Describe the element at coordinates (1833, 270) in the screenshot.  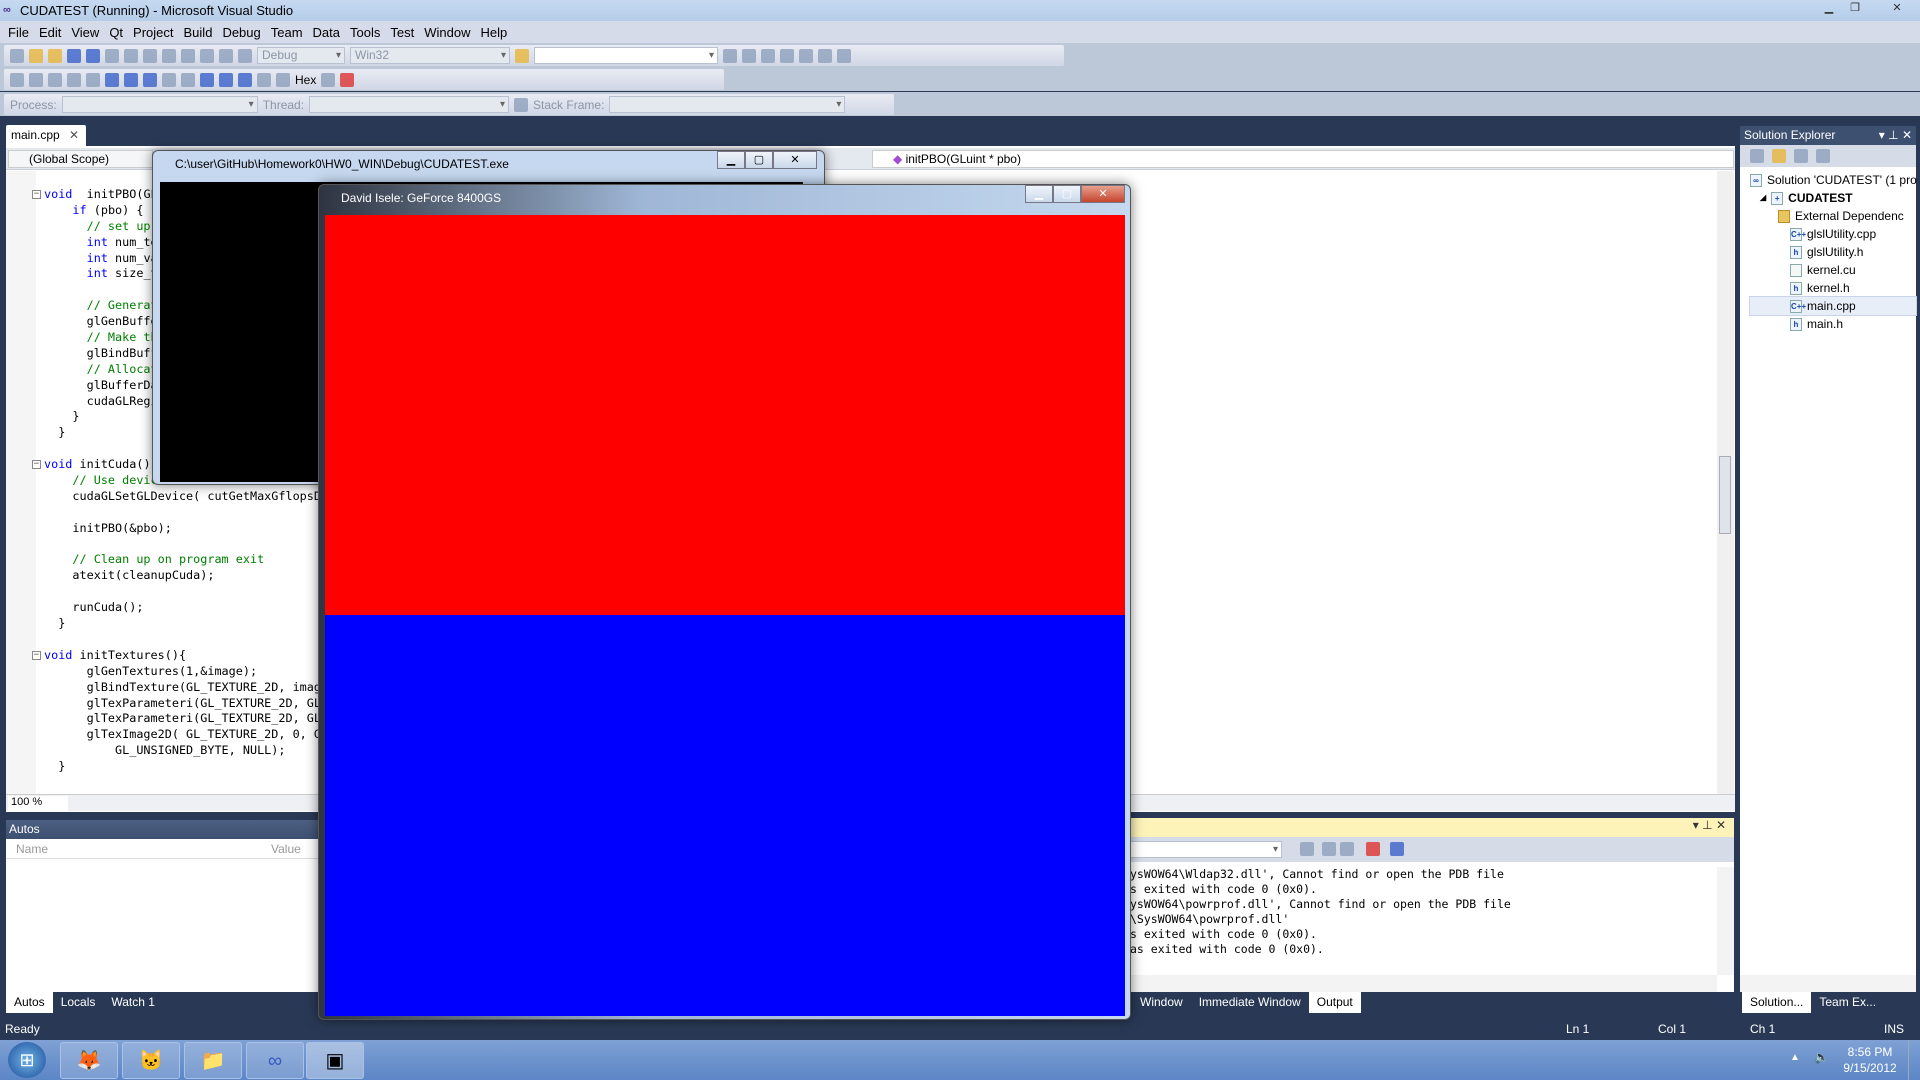
I see `tree-item: kernel.cu` at that location.